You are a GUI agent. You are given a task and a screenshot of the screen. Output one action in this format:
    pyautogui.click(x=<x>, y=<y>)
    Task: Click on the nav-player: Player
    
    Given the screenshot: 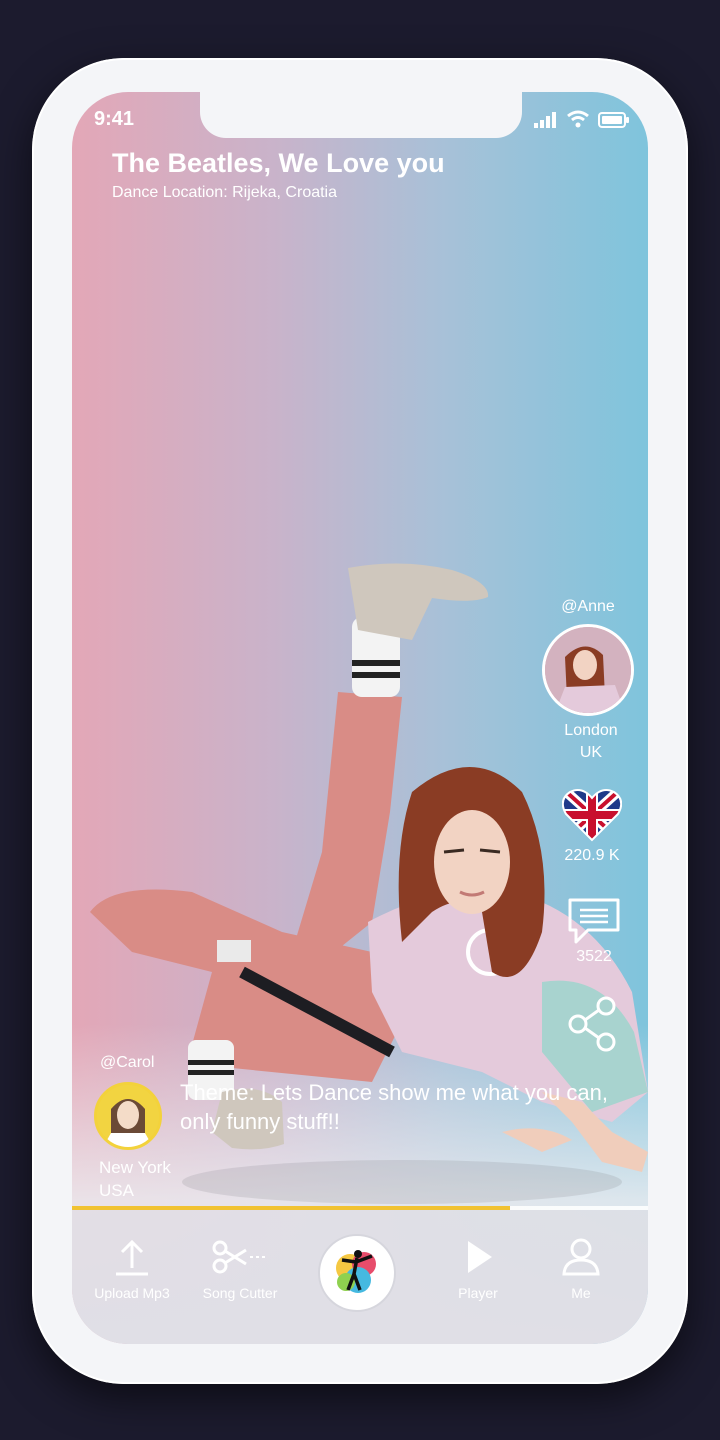 What is the action you would take?
    pyautogui.click(x=478, y=1269)
    